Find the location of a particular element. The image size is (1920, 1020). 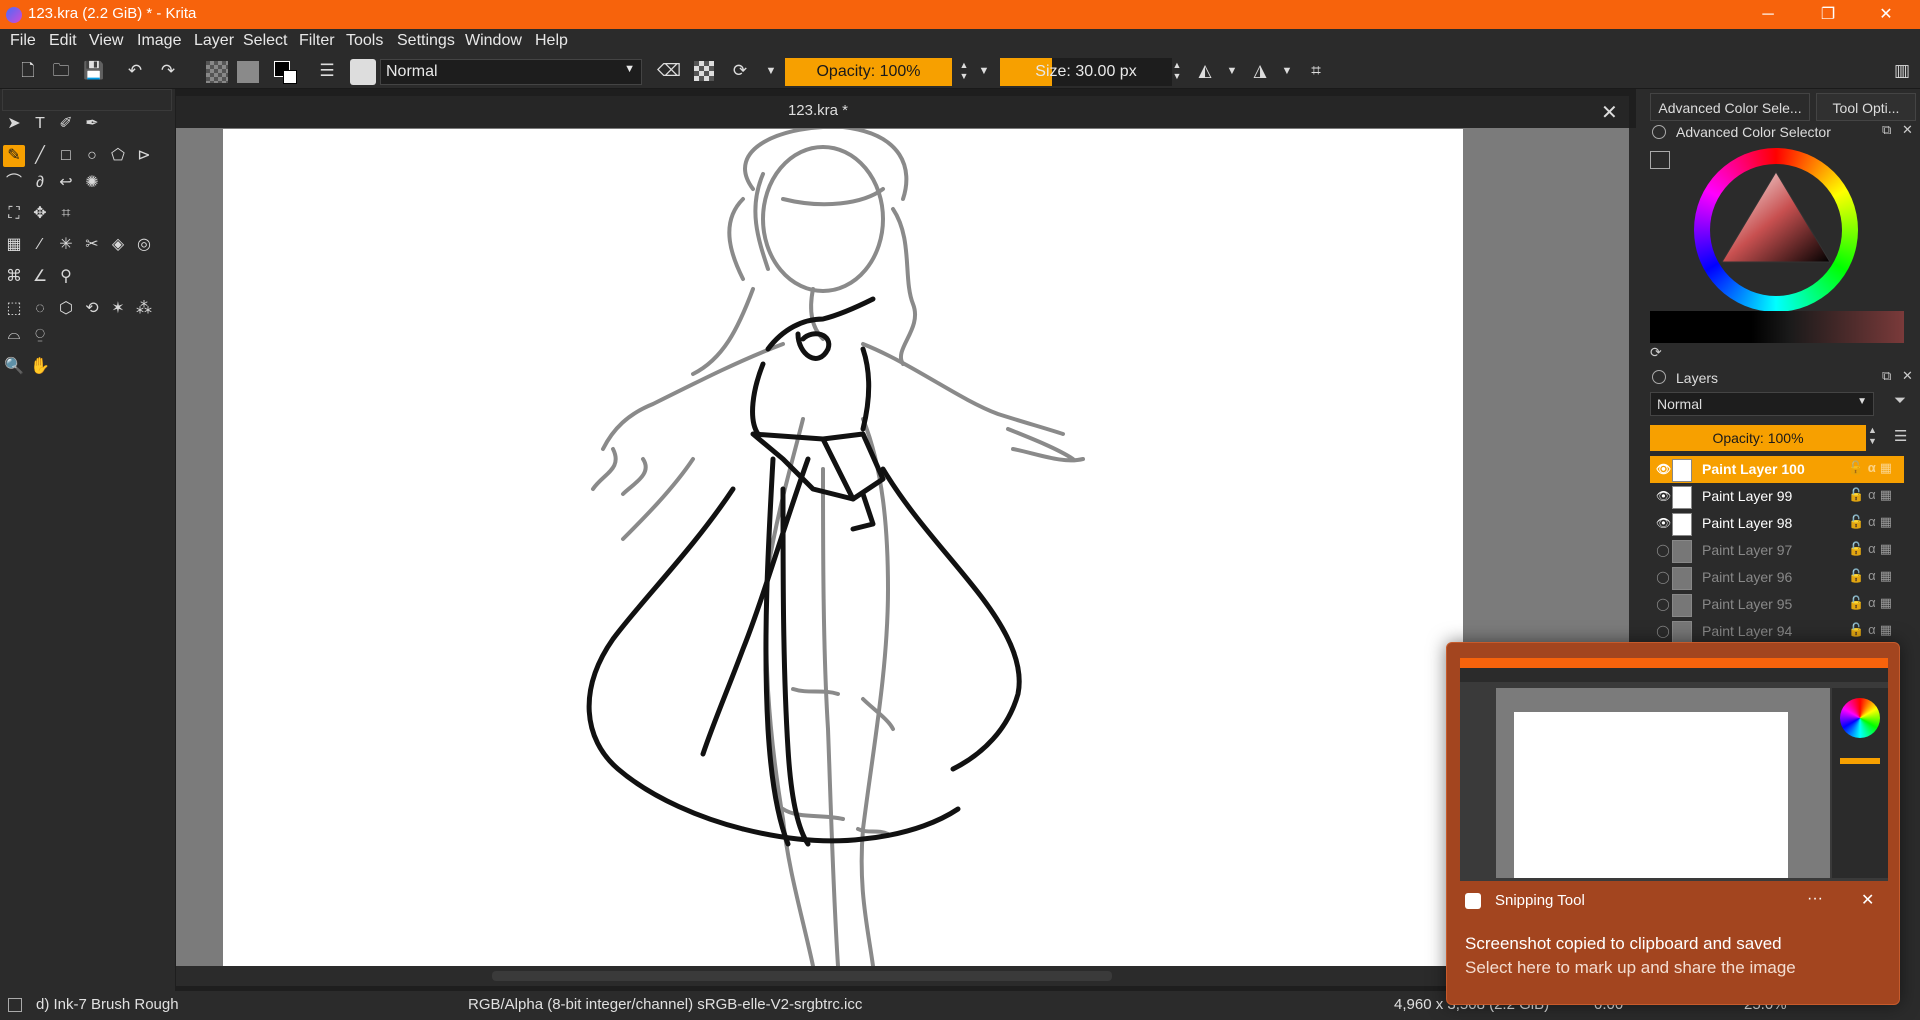

opacity-slider: Opacity: 100% is located at coordinates (868, 72).